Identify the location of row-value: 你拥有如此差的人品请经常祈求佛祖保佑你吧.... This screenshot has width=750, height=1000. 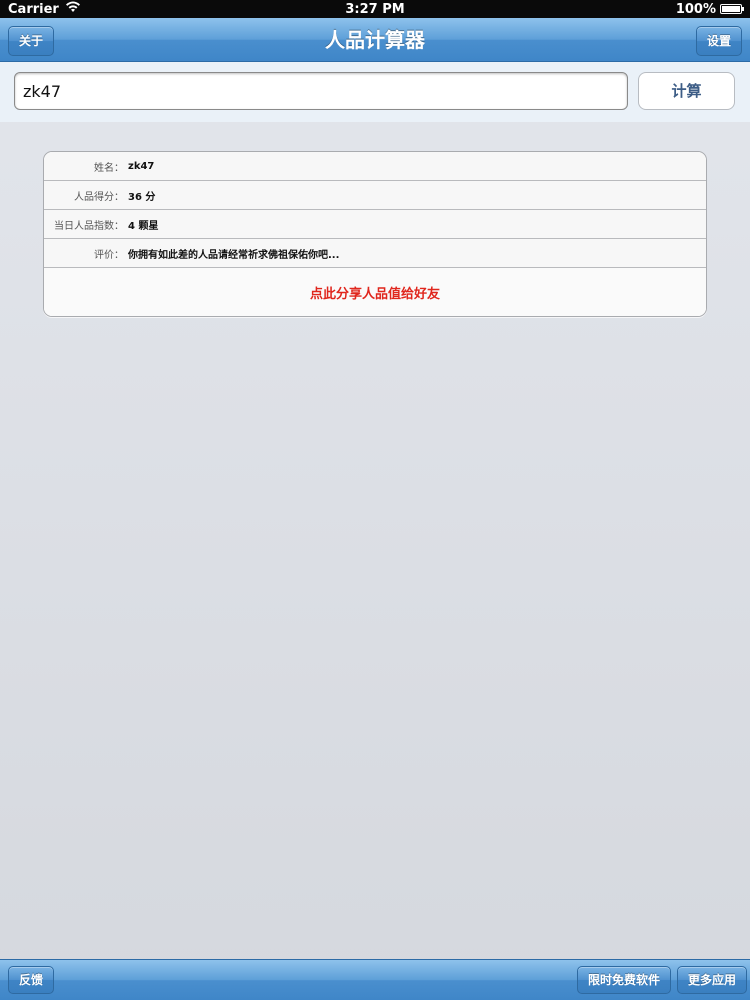
(234, 255).